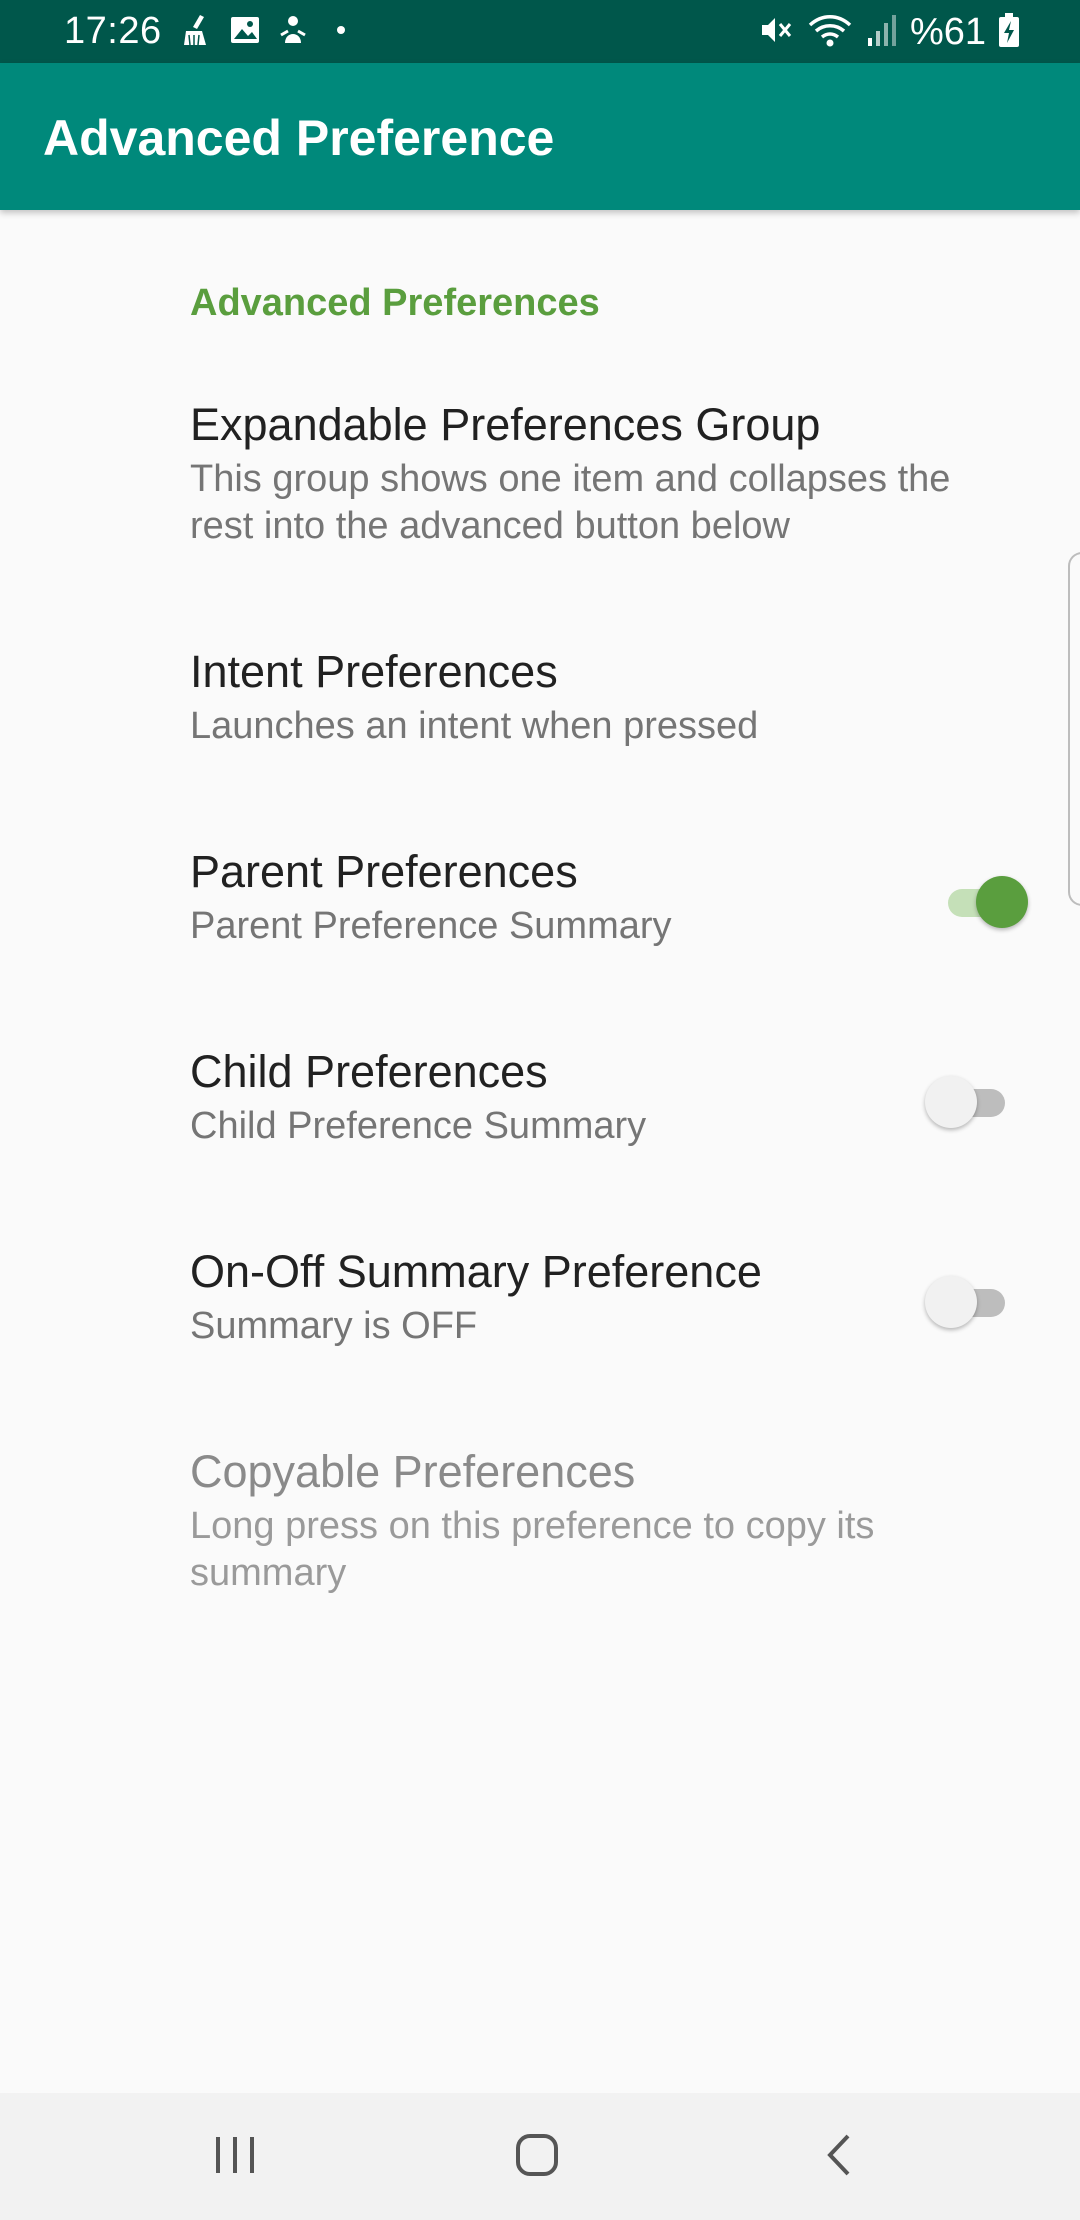  Describe the element at coordinates (369, 1071) in the screenshot. I see `preference-title: Child Preferences` at that location.